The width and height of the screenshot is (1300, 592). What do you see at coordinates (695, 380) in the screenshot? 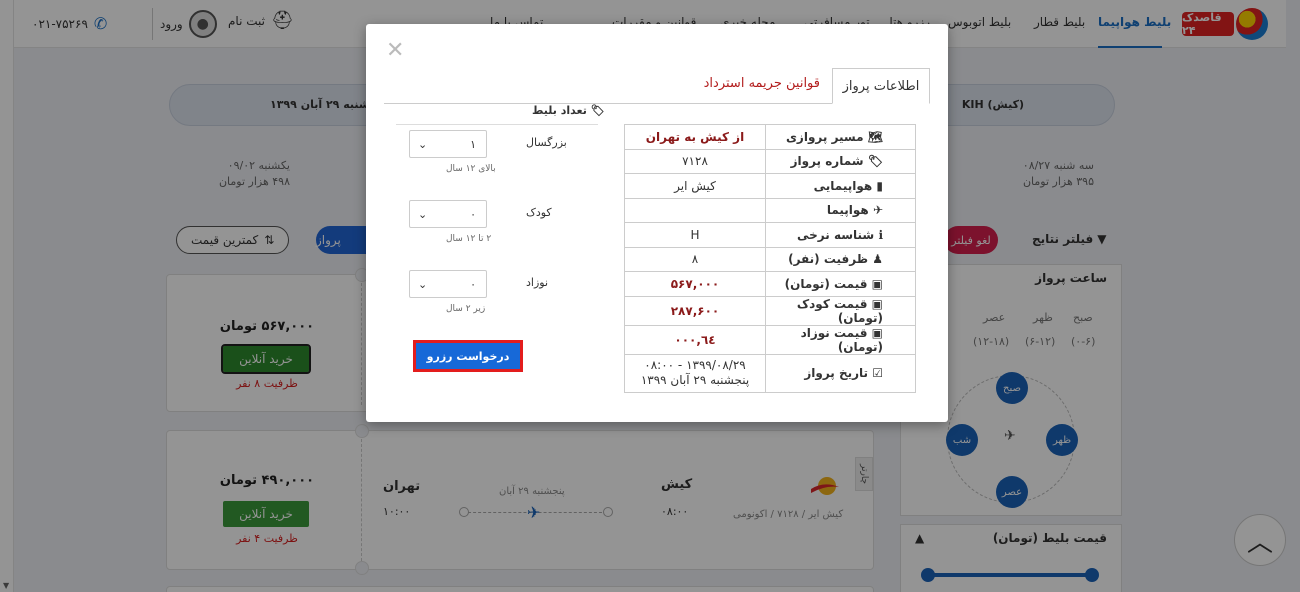
I see `flight-date-text: پنجشنبه ۲۹ آبان ۱۳۹۹` at bounding box center [695, 380].